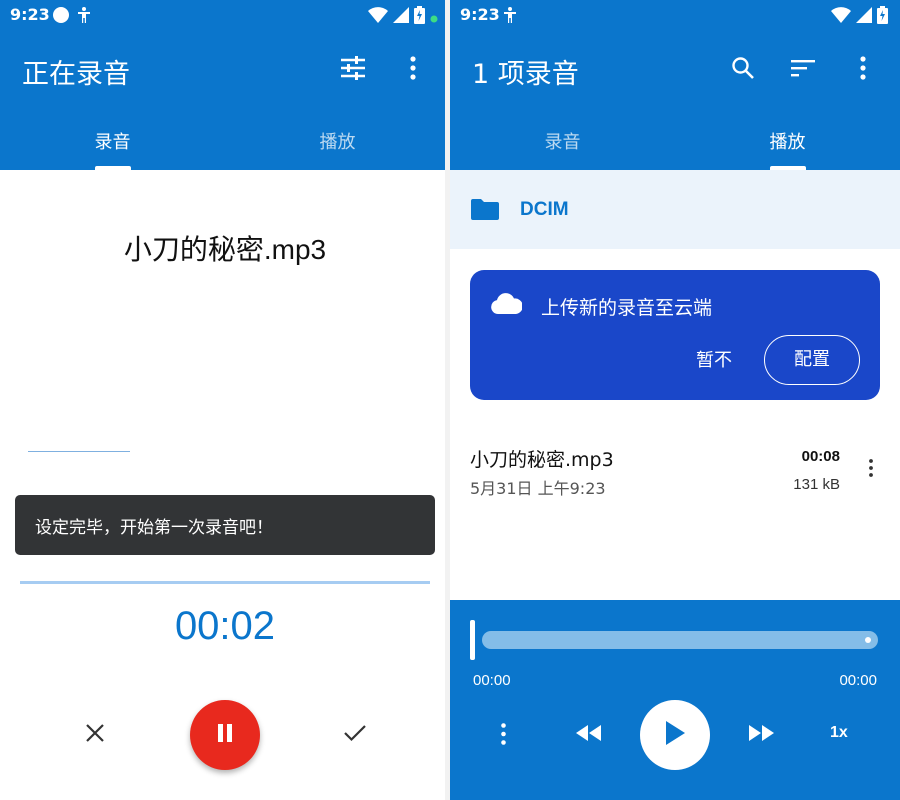 The image size is (900, 800). I want to click on pause-button, so click(225, 735).